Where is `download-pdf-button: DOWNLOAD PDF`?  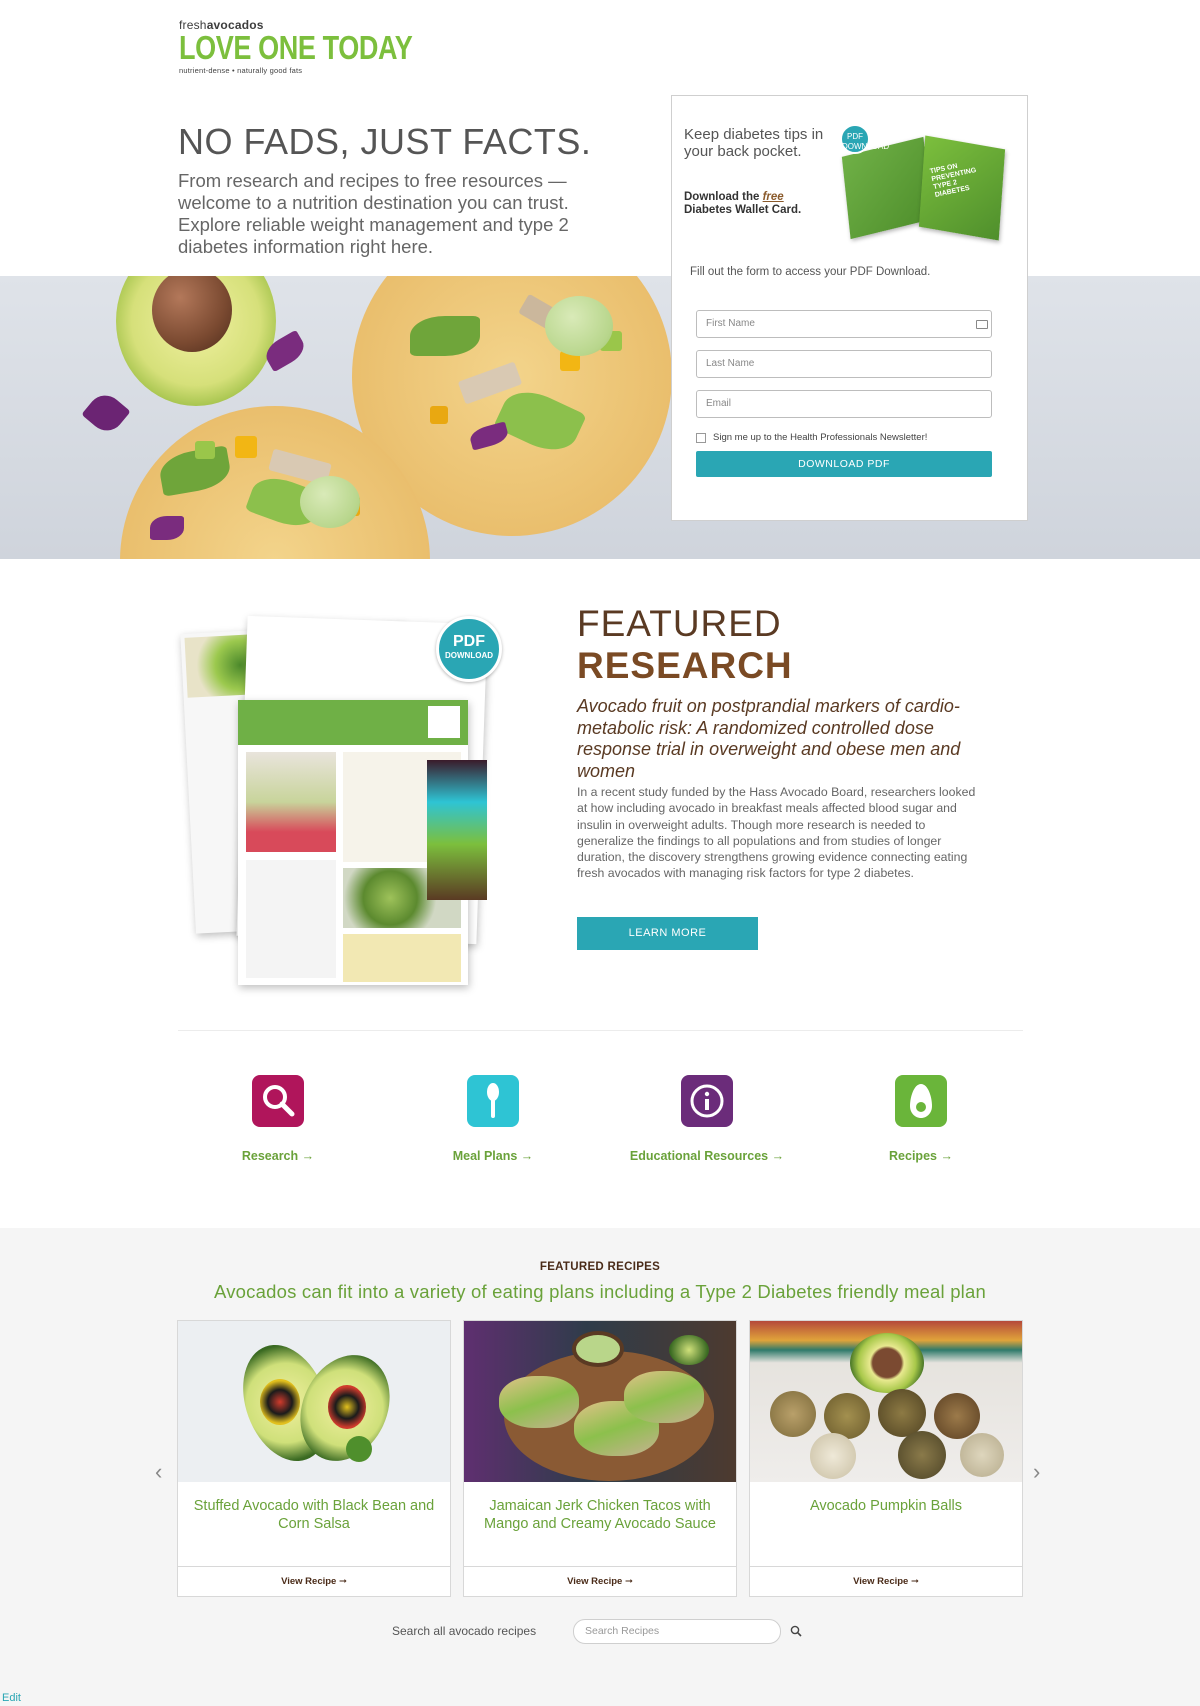 download-pdf-button: DOWNLOAD PDF is located at coordinates (844, 464).